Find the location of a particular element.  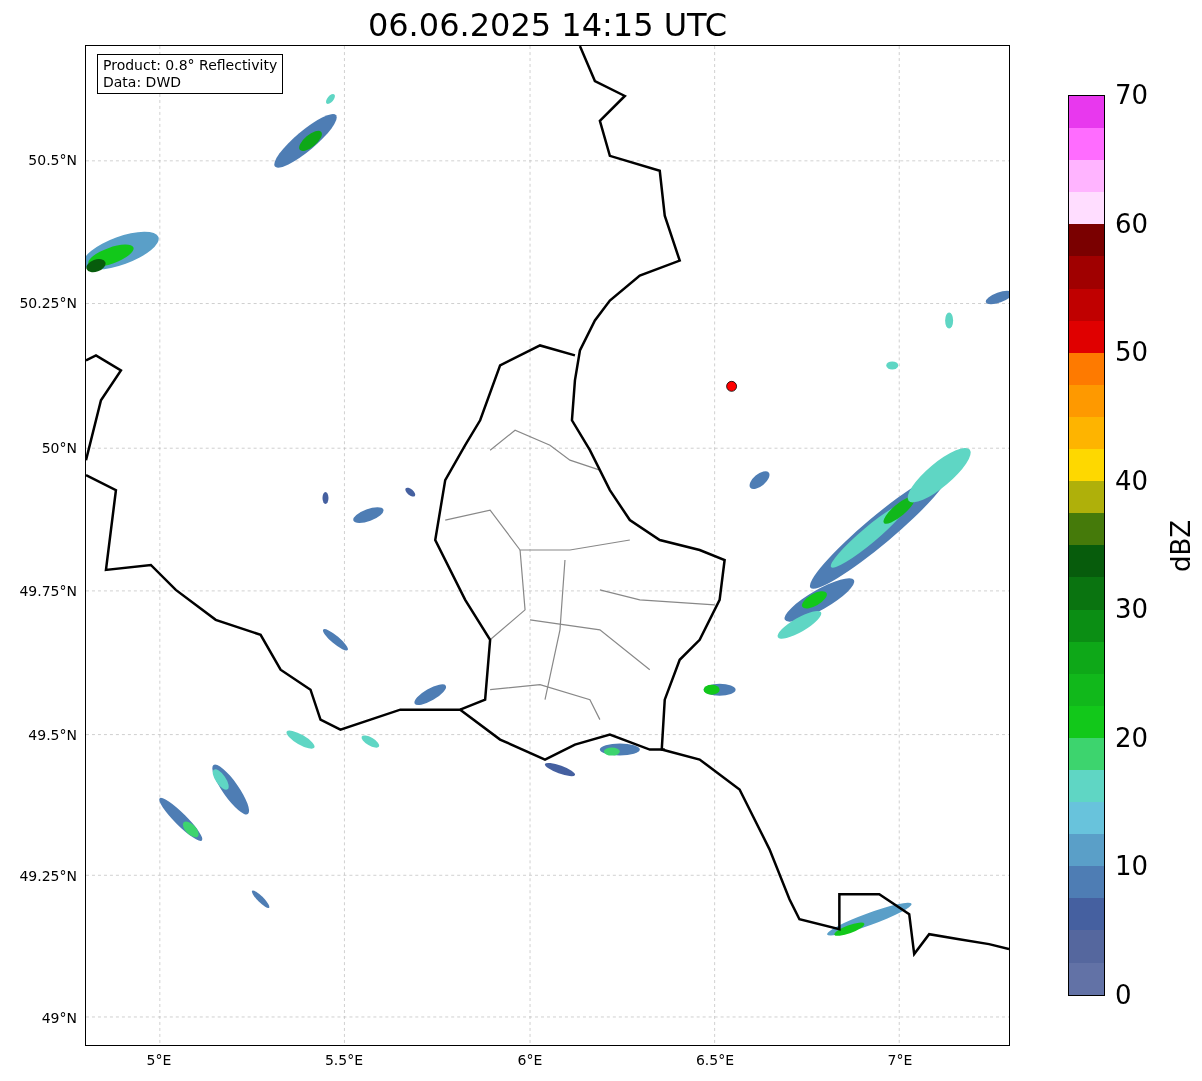

legend-text: Data: DWD is located at coordinates (142, 82).